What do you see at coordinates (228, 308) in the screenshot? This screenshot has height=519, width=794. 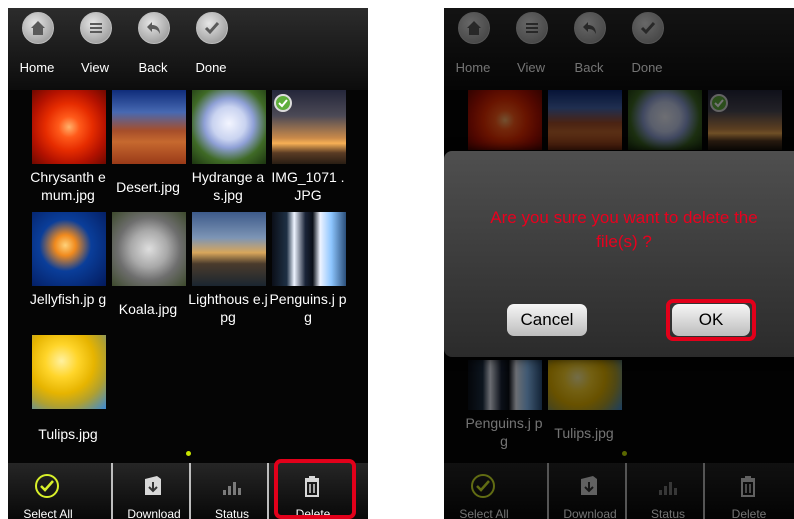 I see `file-name: Lighthous e.jpg` at bounding box center [228, 308].